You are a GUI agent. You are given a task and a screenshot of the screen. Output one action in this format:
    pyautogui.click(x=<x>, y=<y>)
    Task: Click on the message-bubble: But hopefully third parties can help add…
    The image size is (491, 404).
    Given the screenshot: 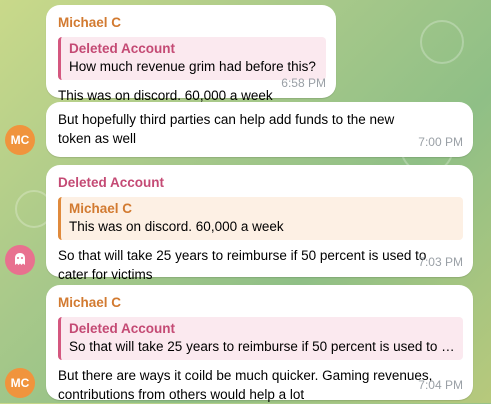 What is the action you would take?
    pyautogui.click(x=259, y=129)
    